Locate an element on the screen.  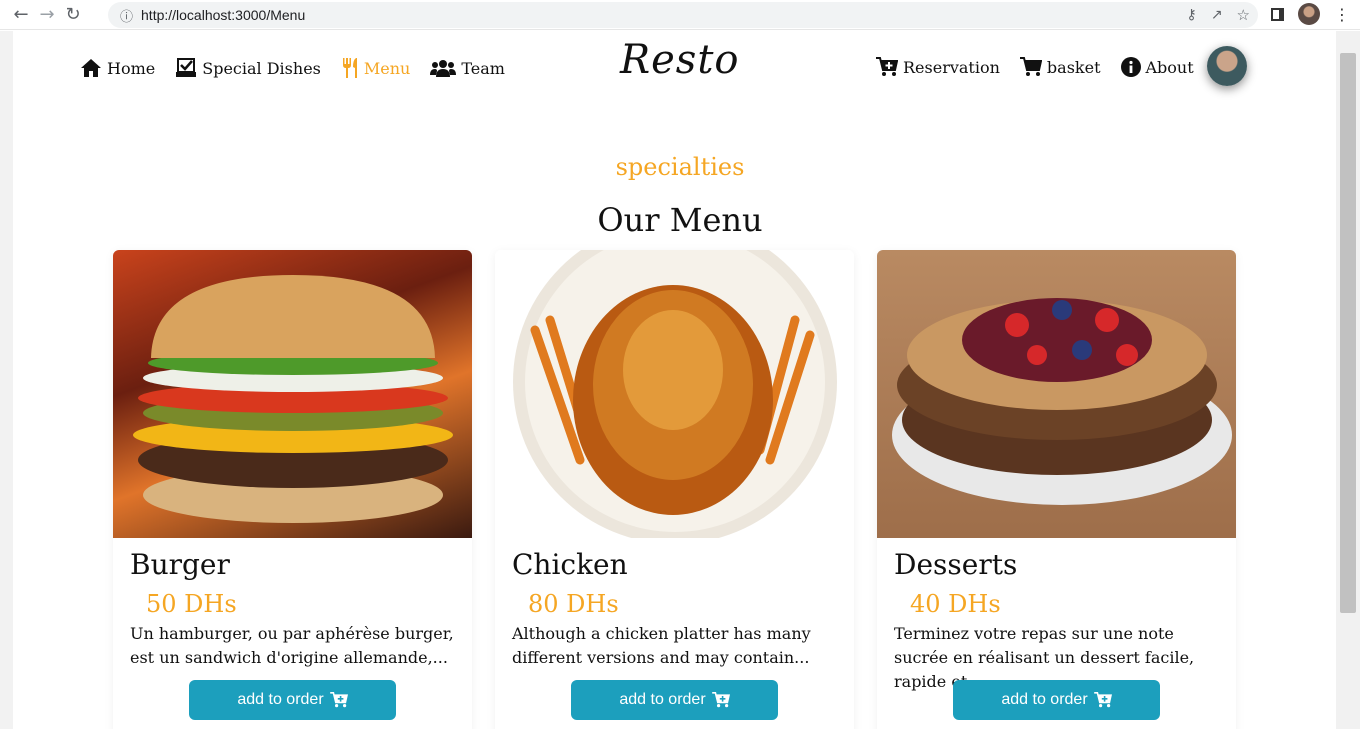
scrollbar-thumb is located at coordinates (1348, 333).